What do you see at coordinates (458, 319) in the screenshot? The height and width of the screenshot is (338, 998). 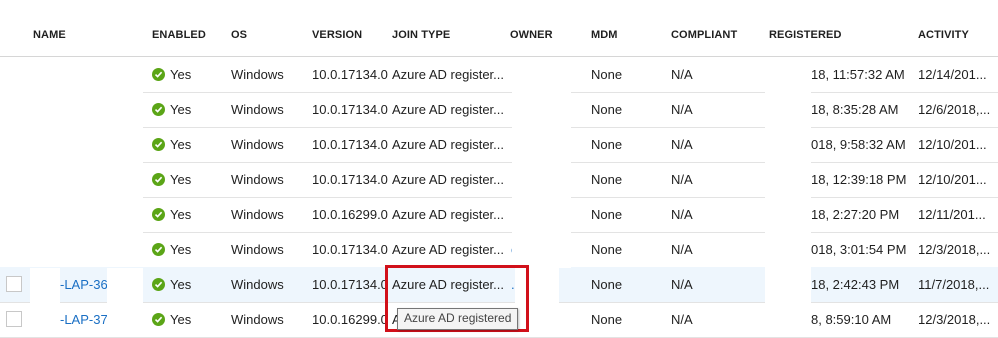 I see `join-type-tooltip: Azure AD registered` at bounding box center [458, 319].